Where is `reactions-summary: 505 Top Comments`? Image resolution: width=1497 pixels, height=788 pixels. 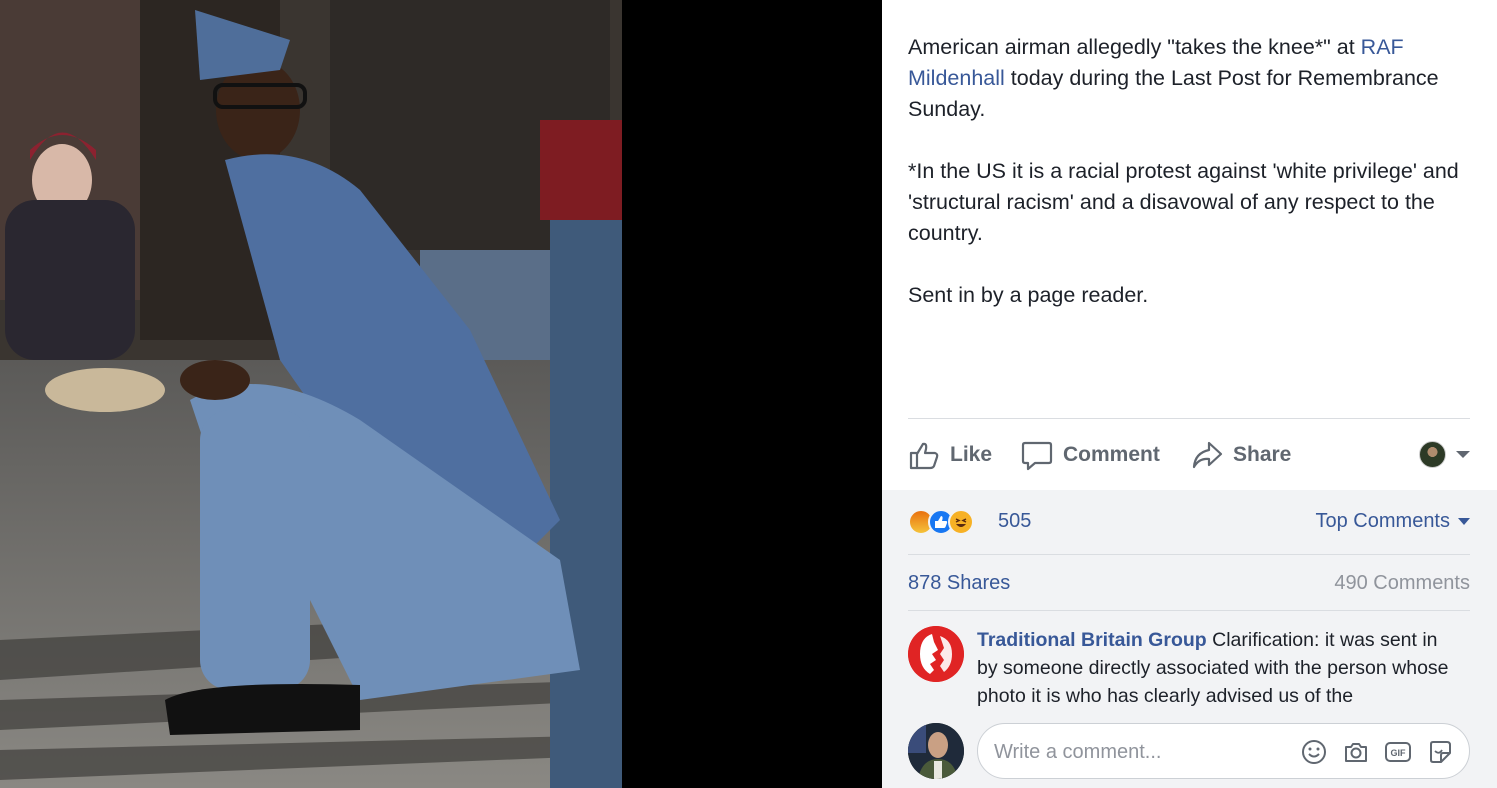 reactions-summary: 505 Top Comments is located at coordinates (1189, 522).